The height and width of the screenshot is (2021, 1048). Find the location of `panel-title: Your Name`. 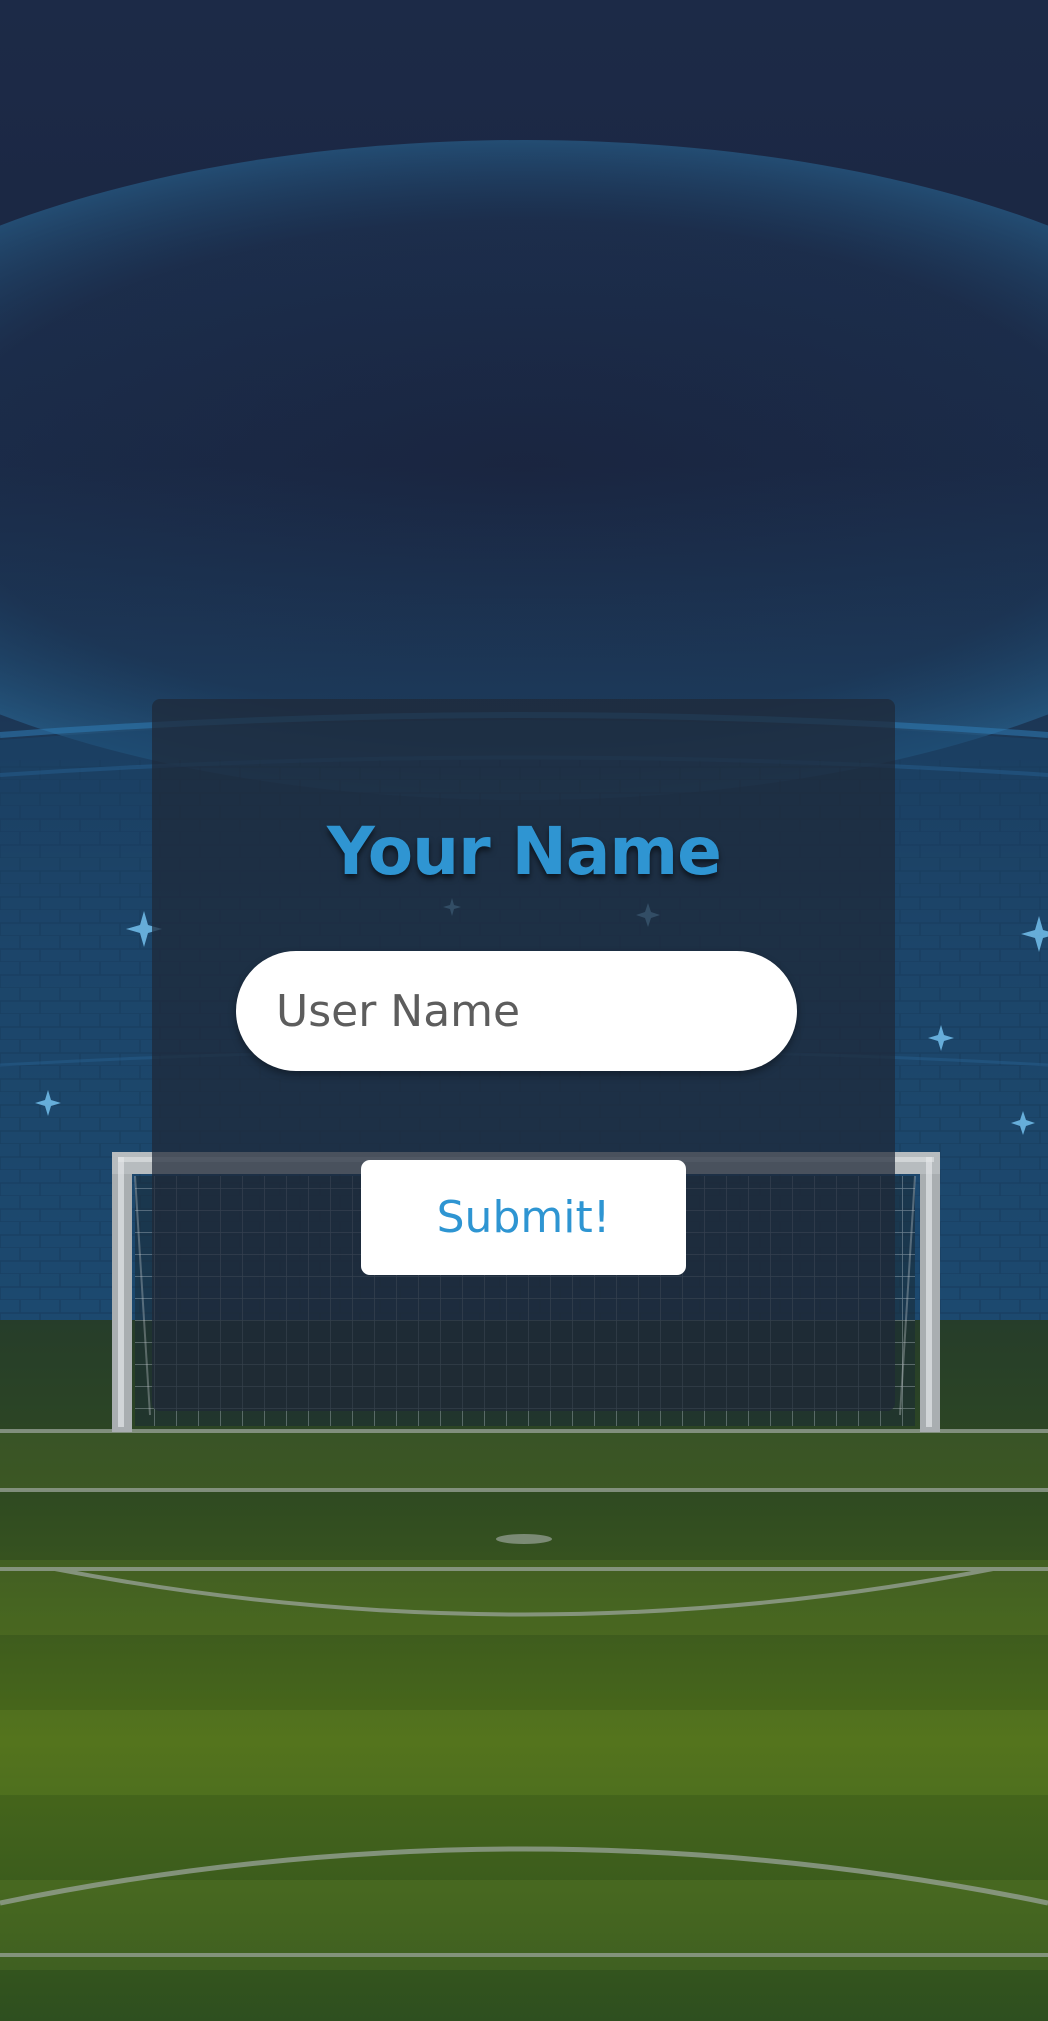

panel-title: Your Name is located at coordinates (524, 851).